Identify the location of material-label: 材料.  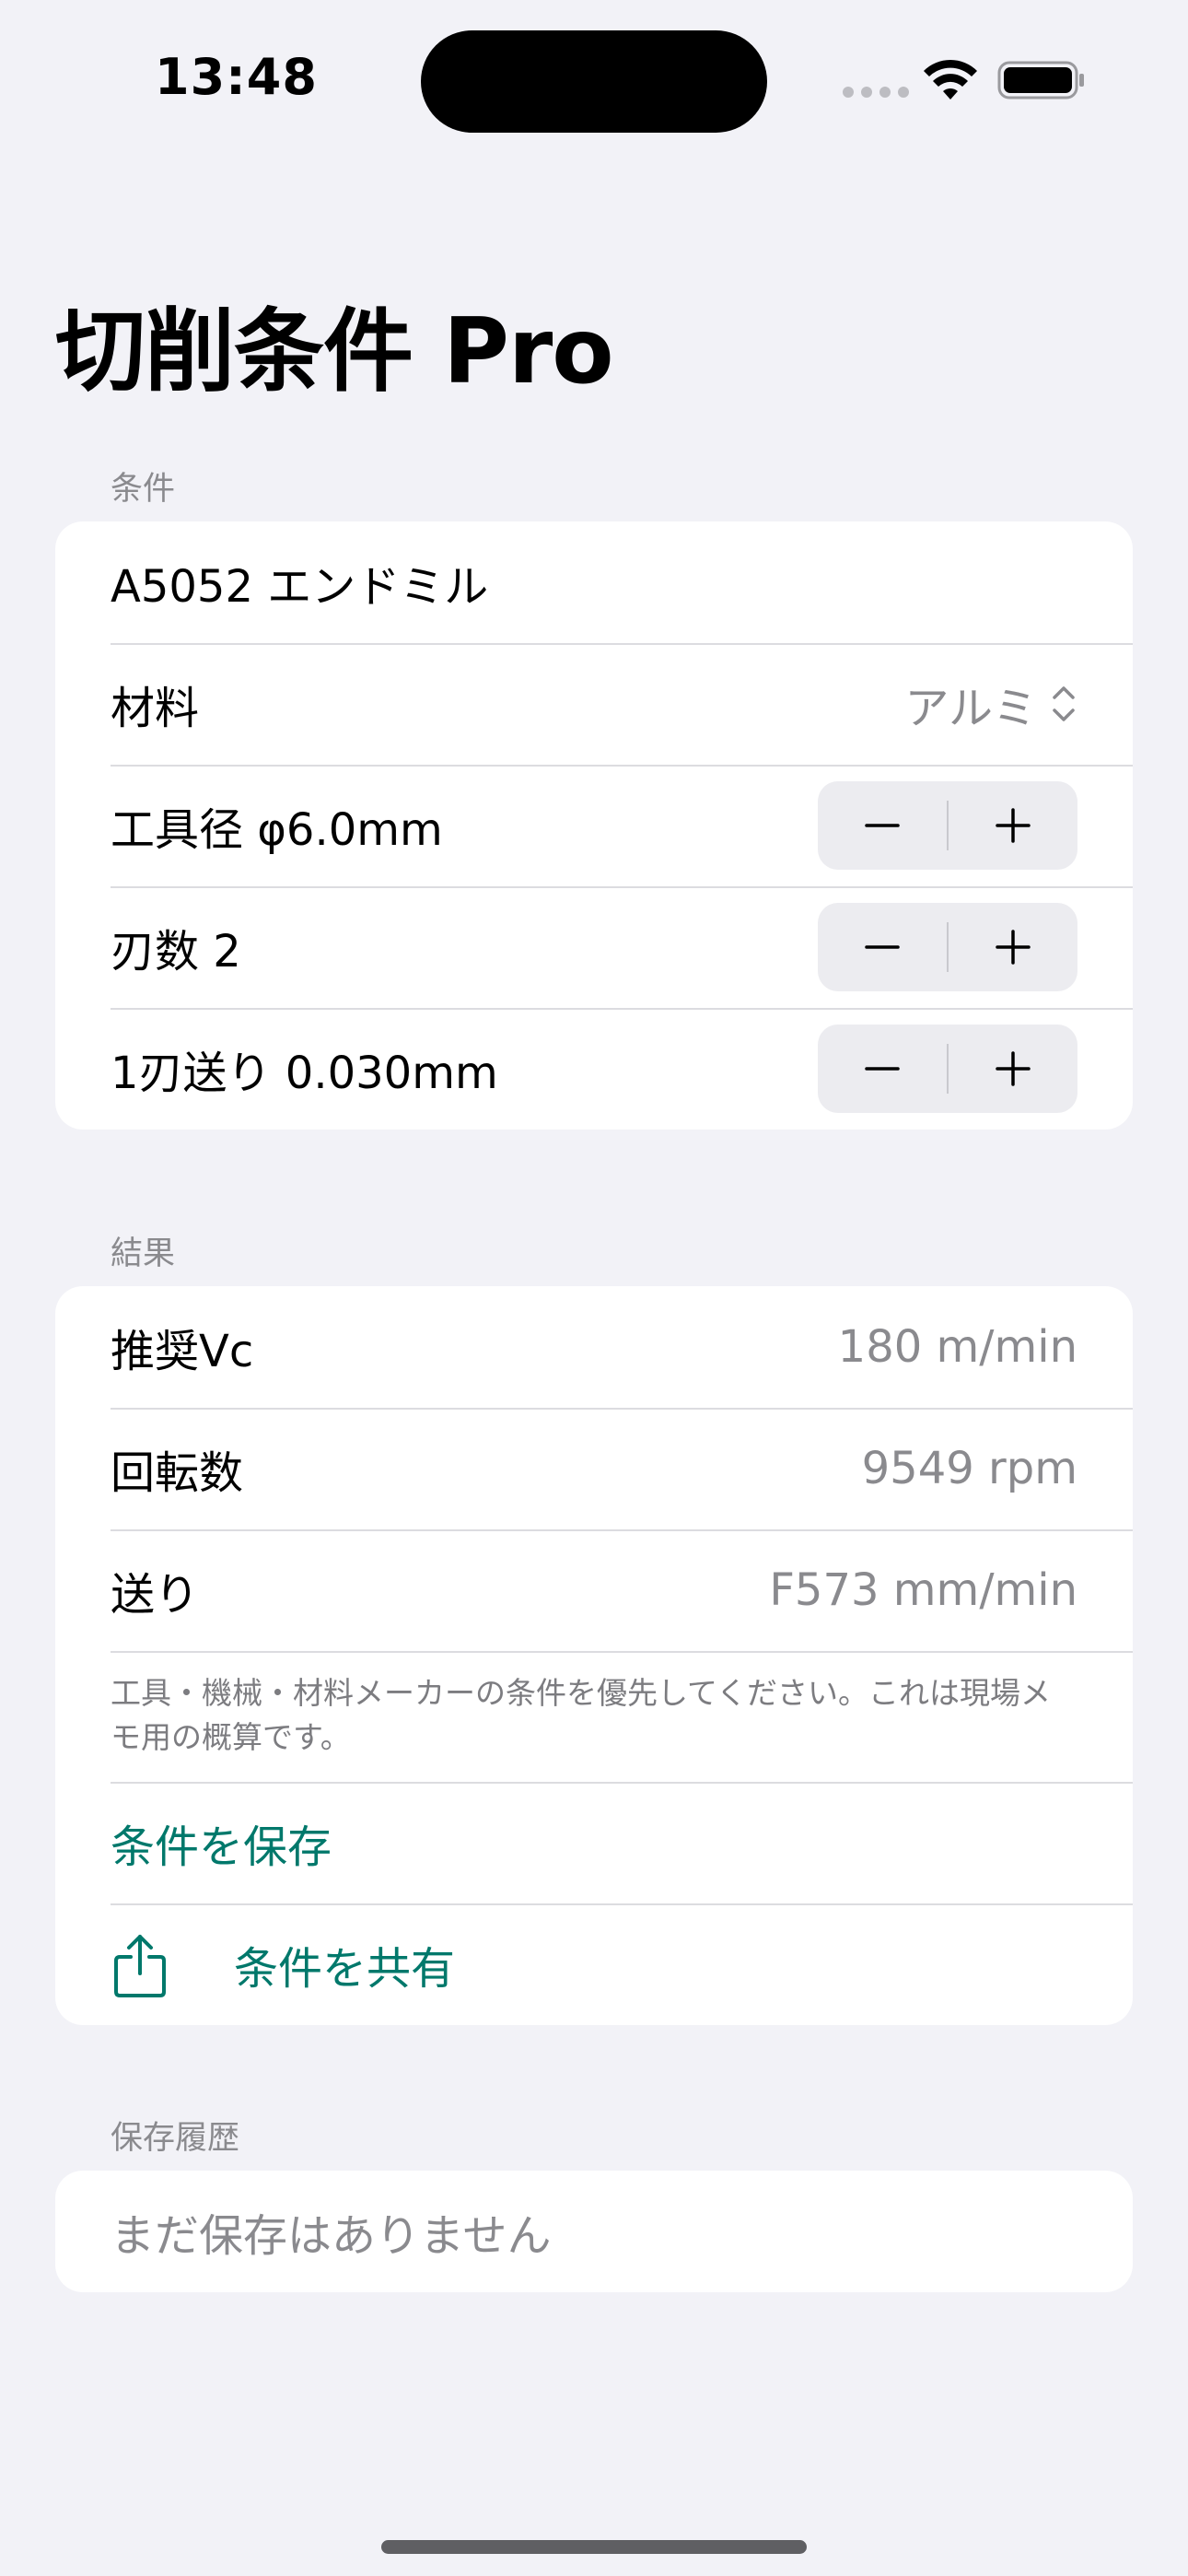
(155, 708).